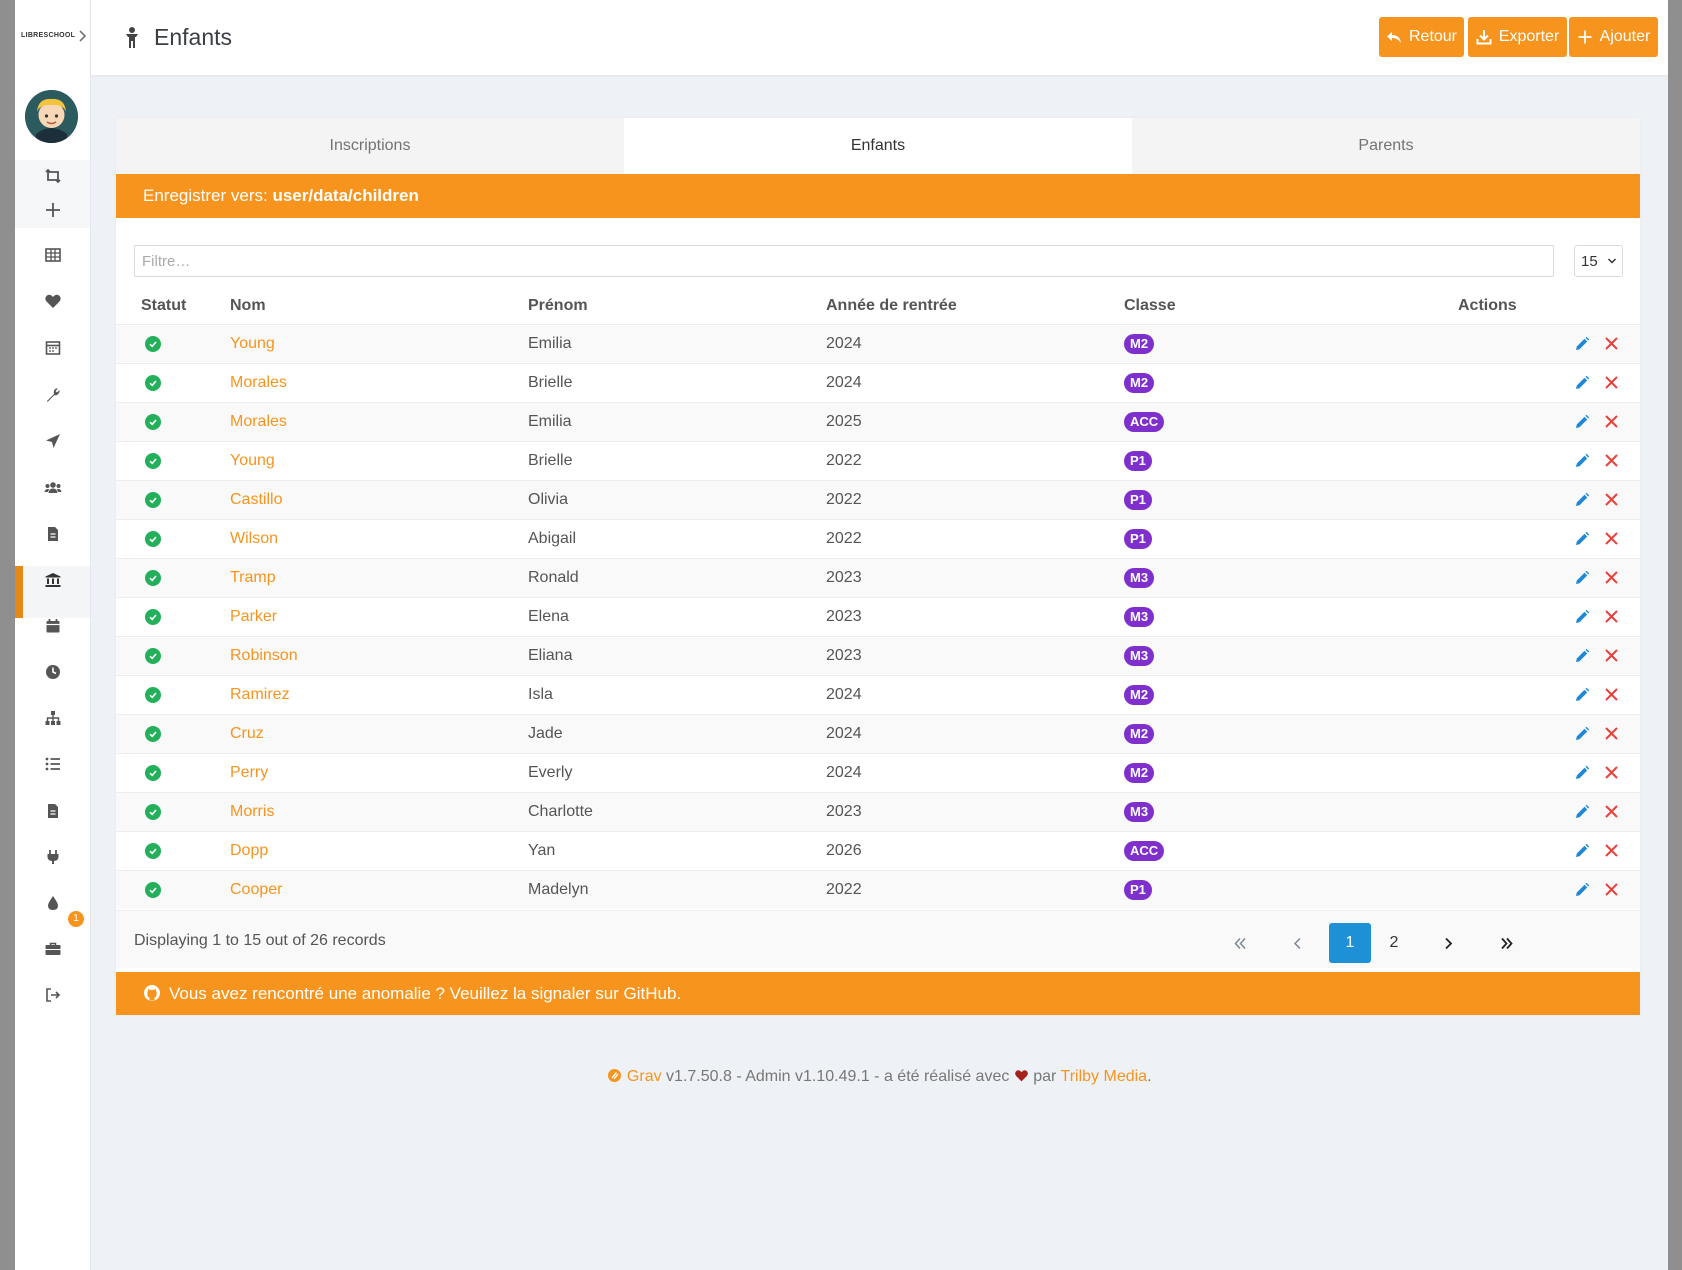  I want to click on row-nom: Wilson, so click(254, 539).